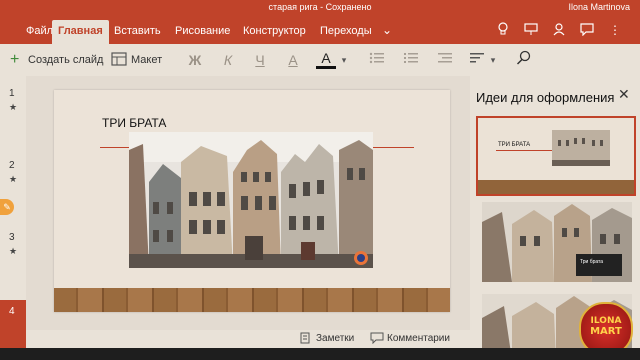 This screenshot has height=360, width=640. What do you see at coordinates (411, 60) in the screenshot?
I see `numbering-icon` at bounding box center [411, 60].